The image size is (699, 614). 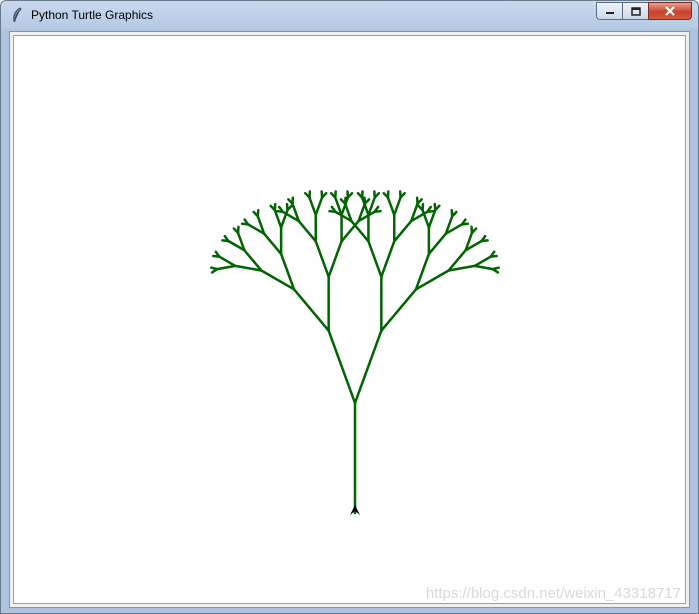 I want to click on minimize-icon, so click(x=609, y=13).